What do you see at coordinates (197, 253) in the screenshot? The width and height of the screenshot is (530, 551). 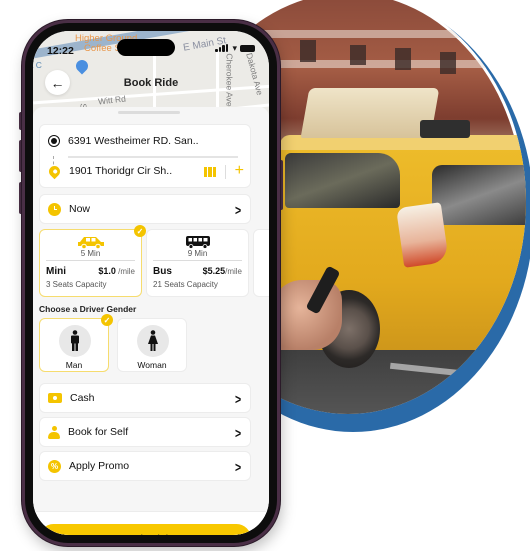 I see `vehicle-eta: 9 Min` at bounding box center [197, 253].